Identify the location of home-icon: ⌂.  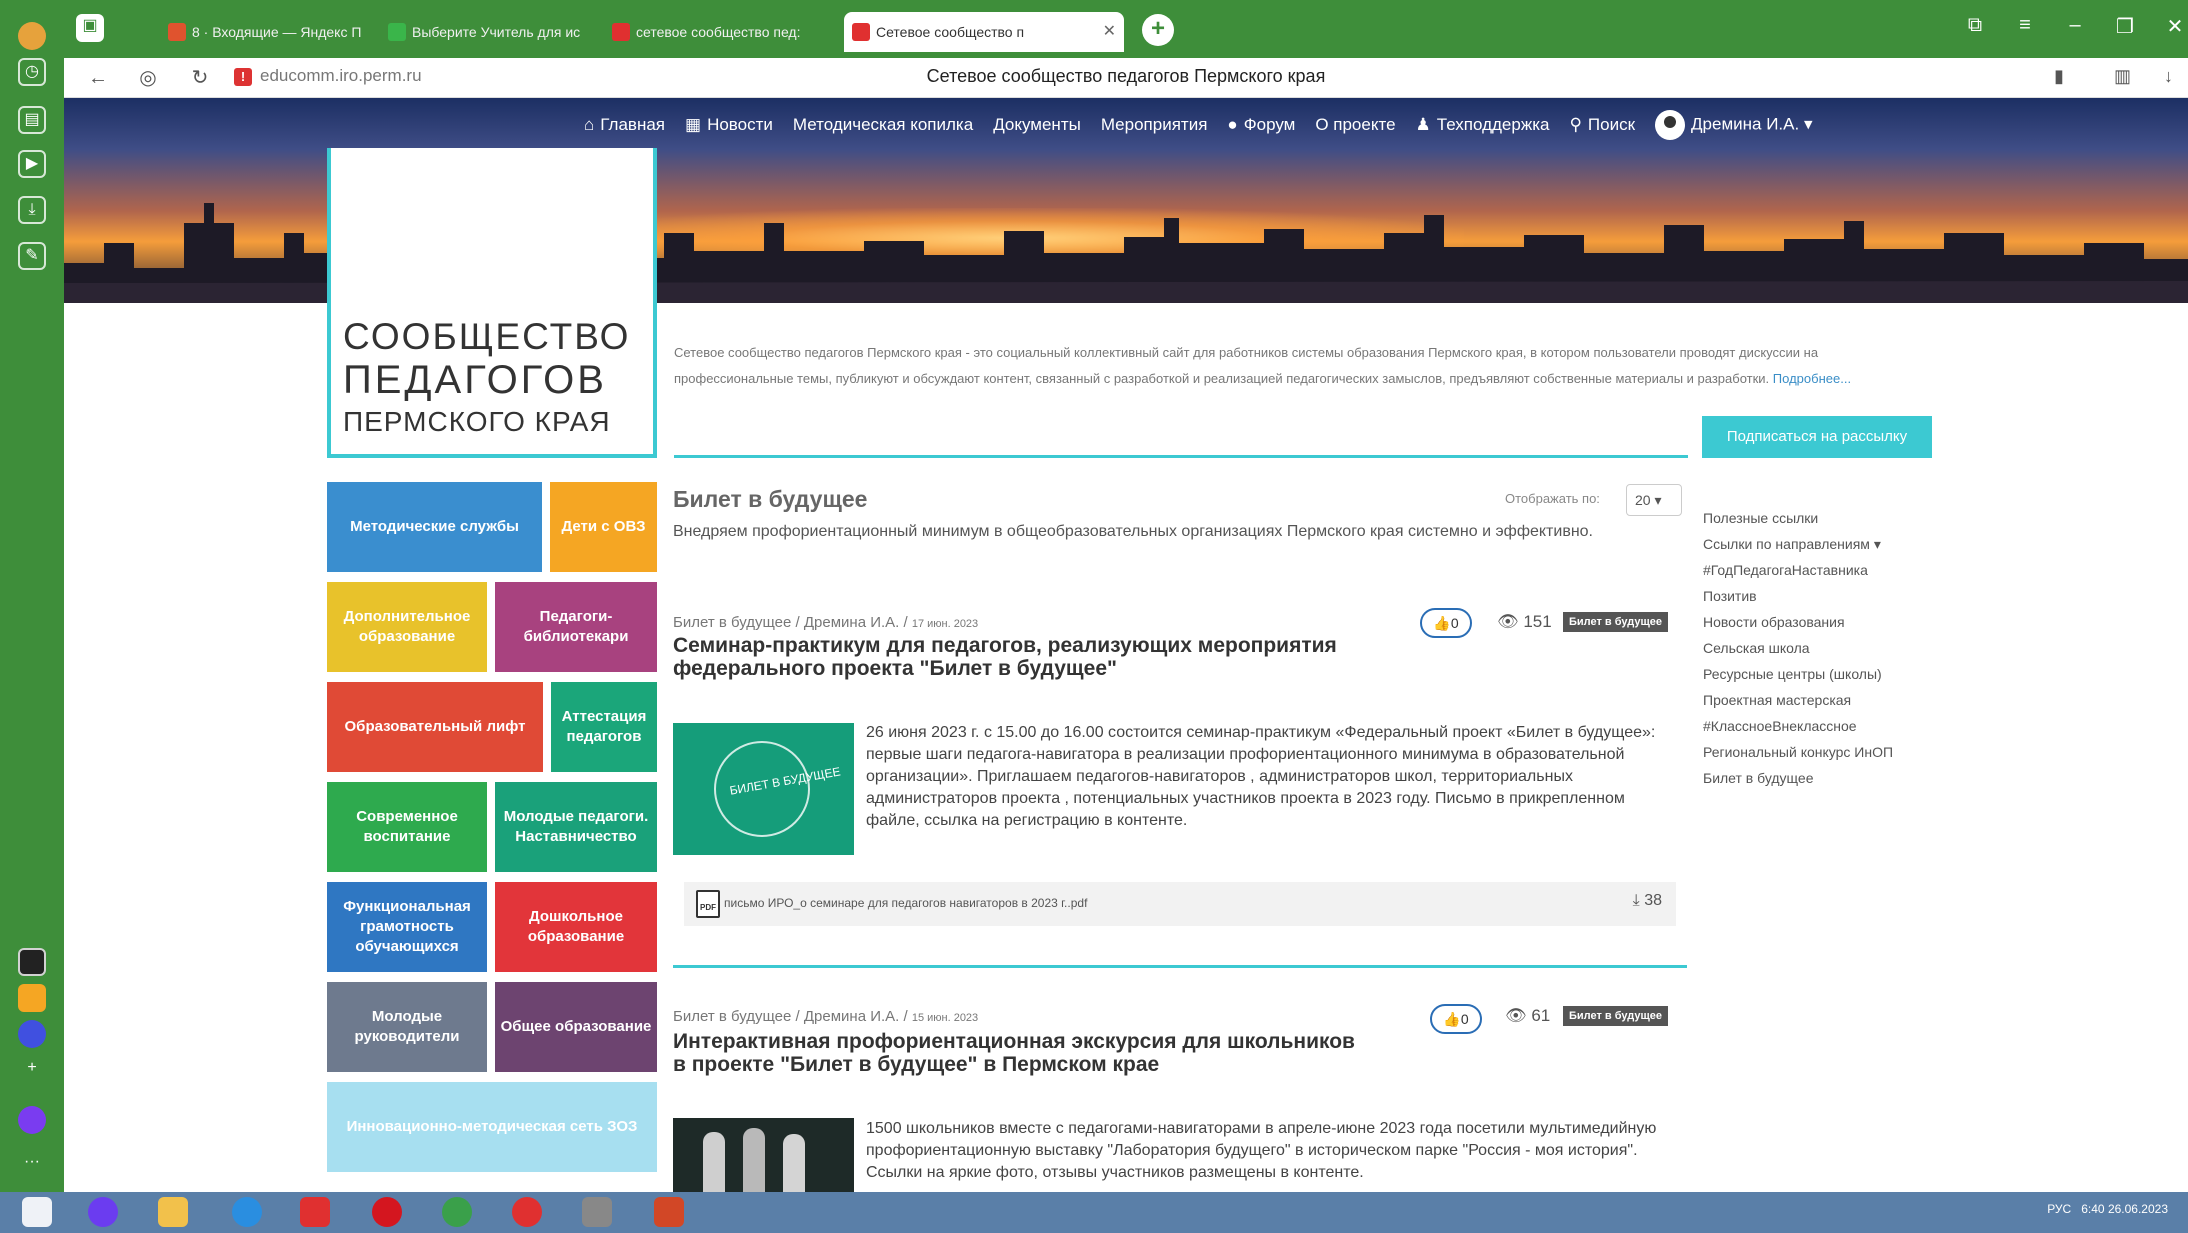
(589, 124).